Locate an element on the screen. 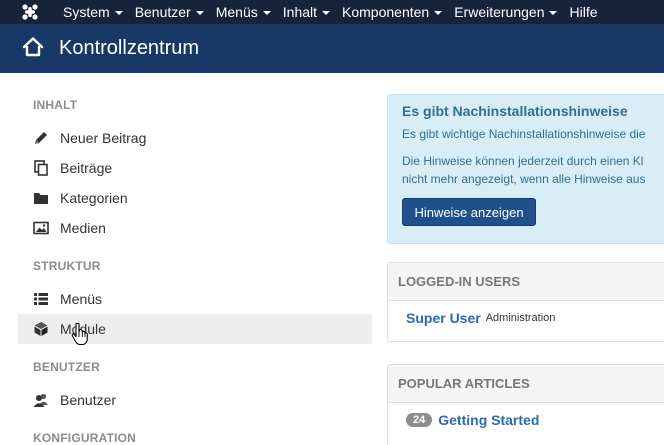 This screenshot has height=445, width=664. sidebar-item-label: Neuer Beitrag is located at coordinates (103, 138).